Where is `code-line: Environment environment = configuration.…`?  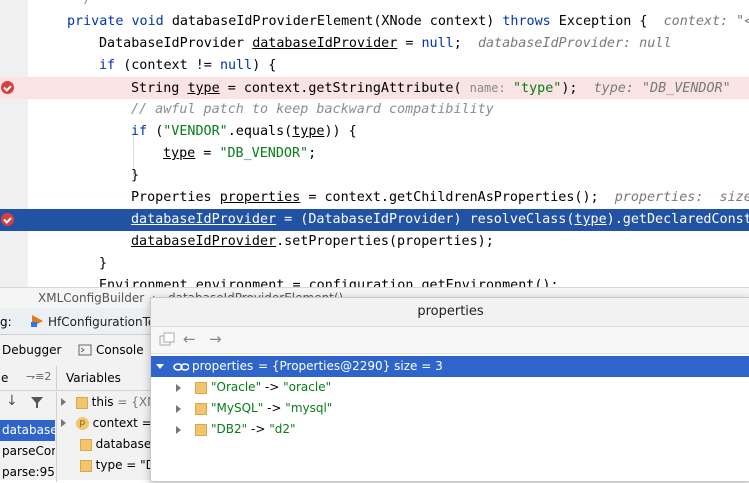
code-line: Environment environment = configuration.… is located at coordinates (374, 281).